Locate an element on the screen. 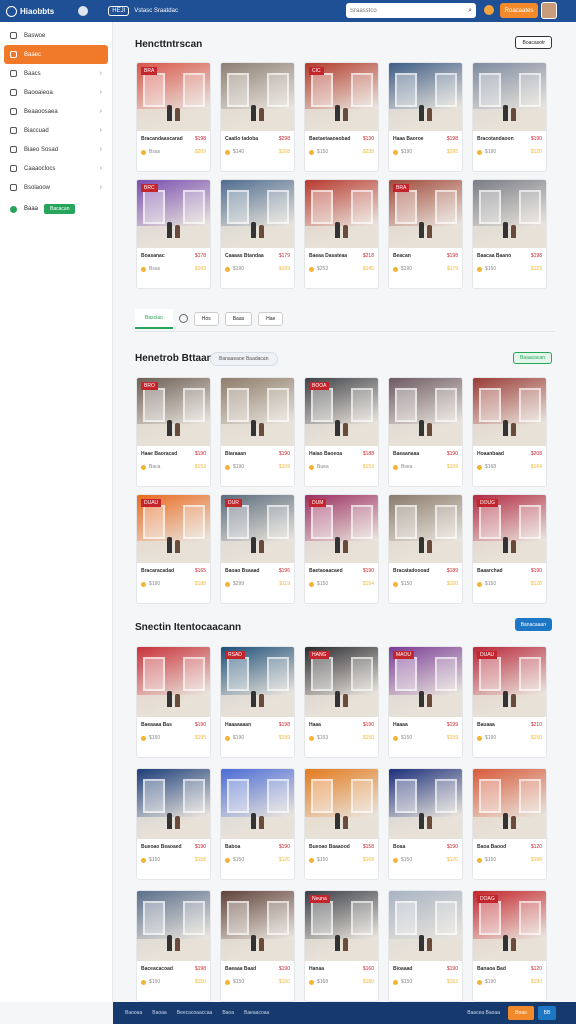 The height and width of the screenshot is (1024, 576). product-title: Caatlo tadoba is located at coordinates (249, 139).